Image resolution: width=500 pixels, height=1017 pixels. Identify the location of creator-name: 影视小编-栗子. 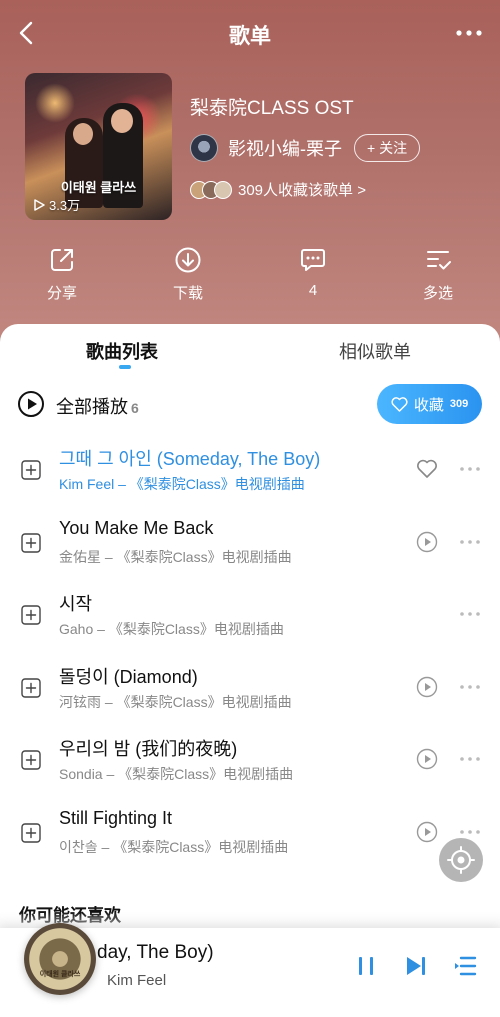
(285, 148).